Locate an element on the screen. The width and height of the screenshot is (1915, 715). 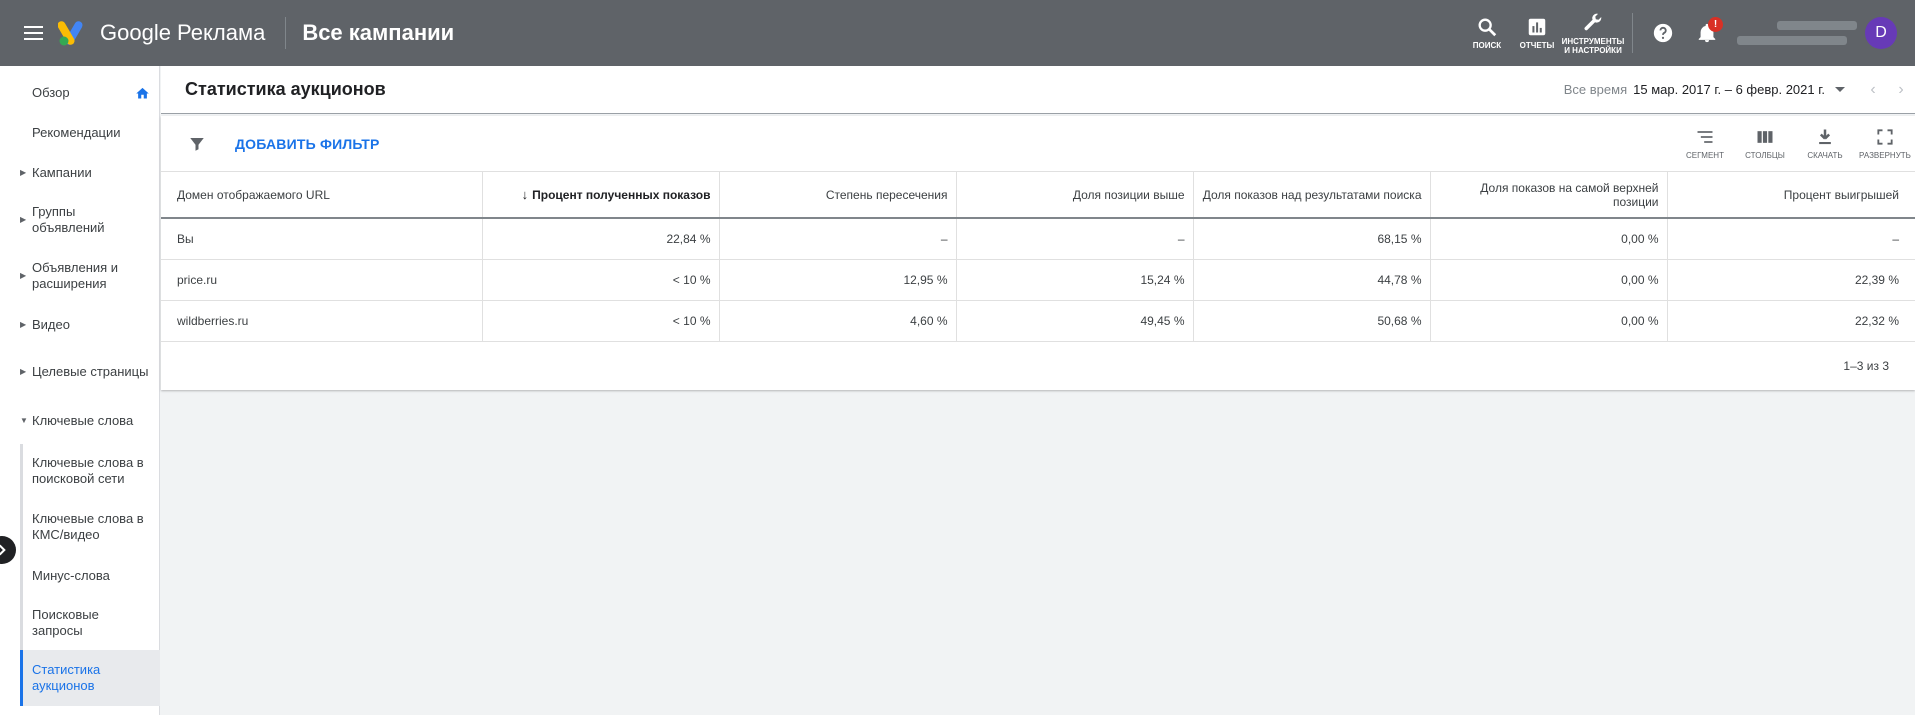
add-filter-button: ДОБАВИТЬ ФИЛЬТР is located at coordinates (307, 144).